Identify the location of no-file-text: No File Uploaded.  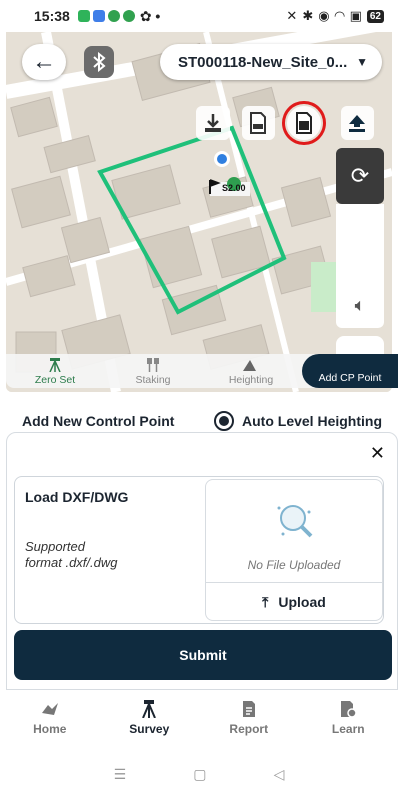
(294, 565).